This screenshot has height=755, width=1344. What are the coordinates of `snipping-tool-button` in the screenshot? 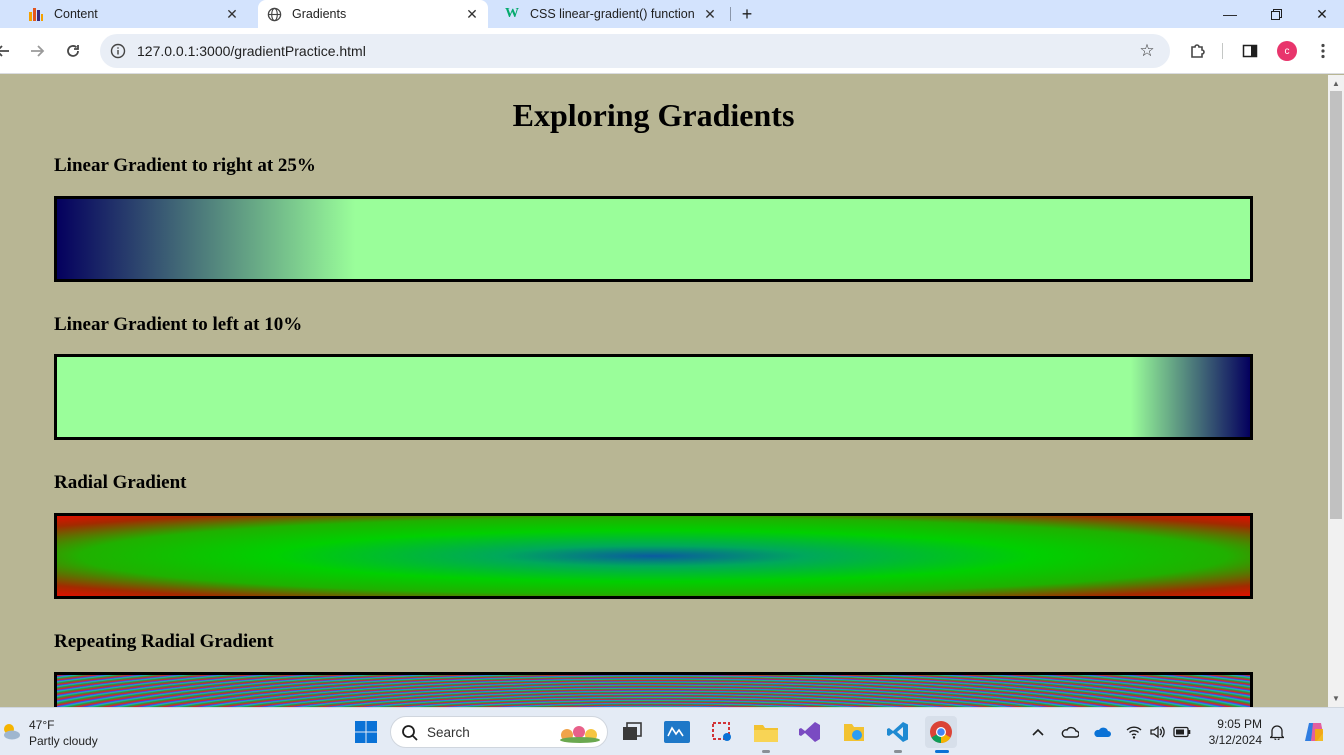 It's located at (722, 732).